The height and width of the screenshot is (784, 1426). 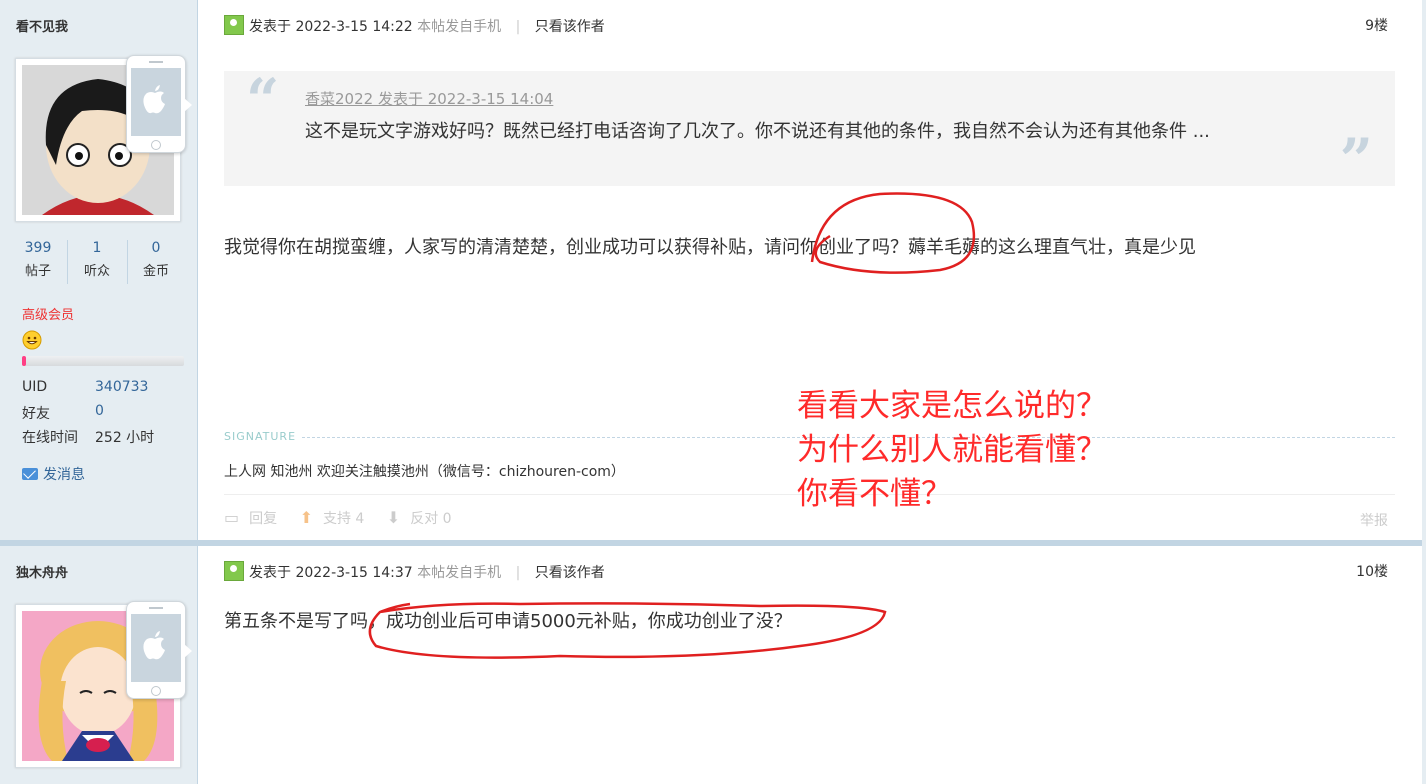 What do you see at coordinates (1424, 392) in the screenshot?
I see `scrollbar-track` at bounding box center [1424, 392].